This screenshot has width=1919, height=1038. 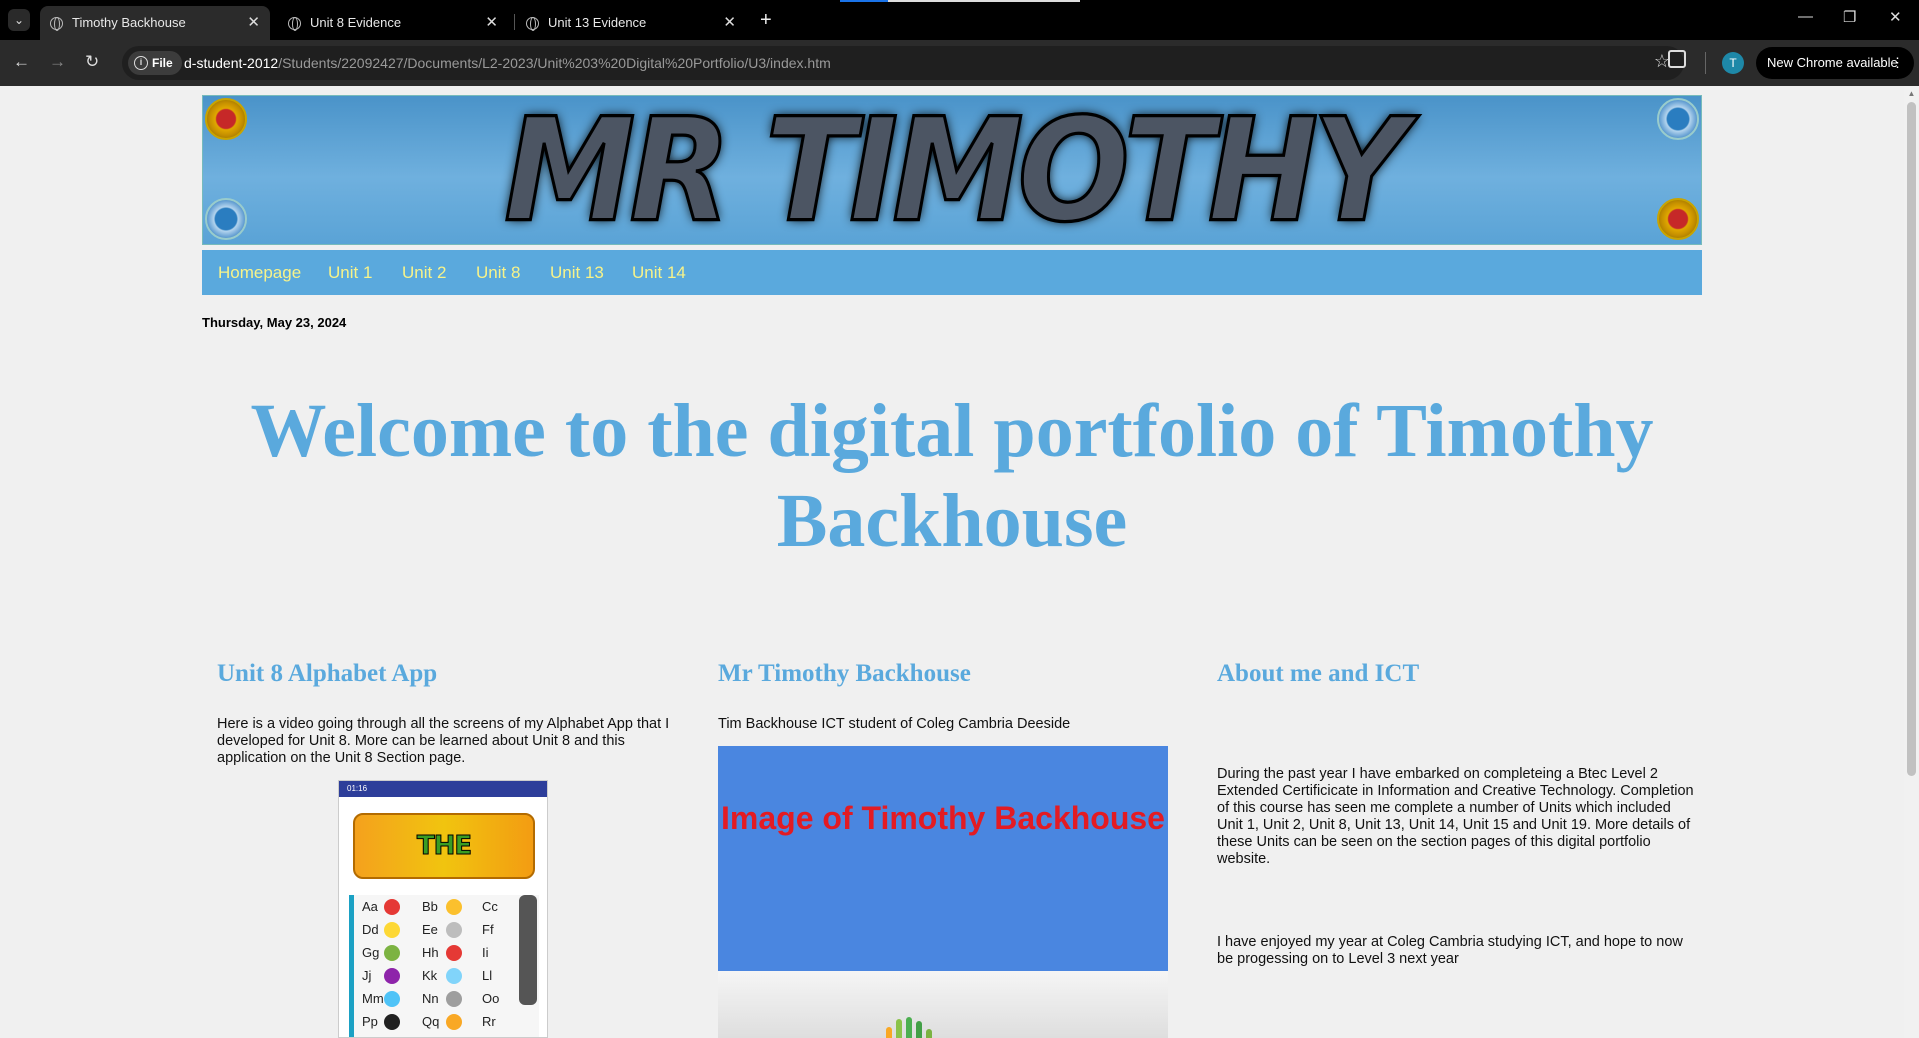 What do you see at coordinates (454, 953) in the screenshot?
I see `heart-icon` at bounding box center [454, 953].